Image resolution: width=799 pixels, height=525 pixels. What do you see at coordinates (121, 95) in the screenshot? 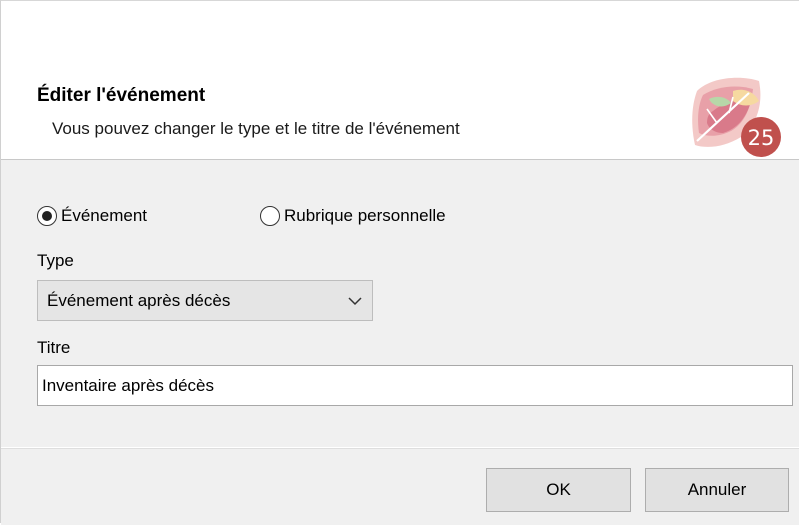
I see `dialog-title: Éditer l'événement` at bounding box center [121, 95].